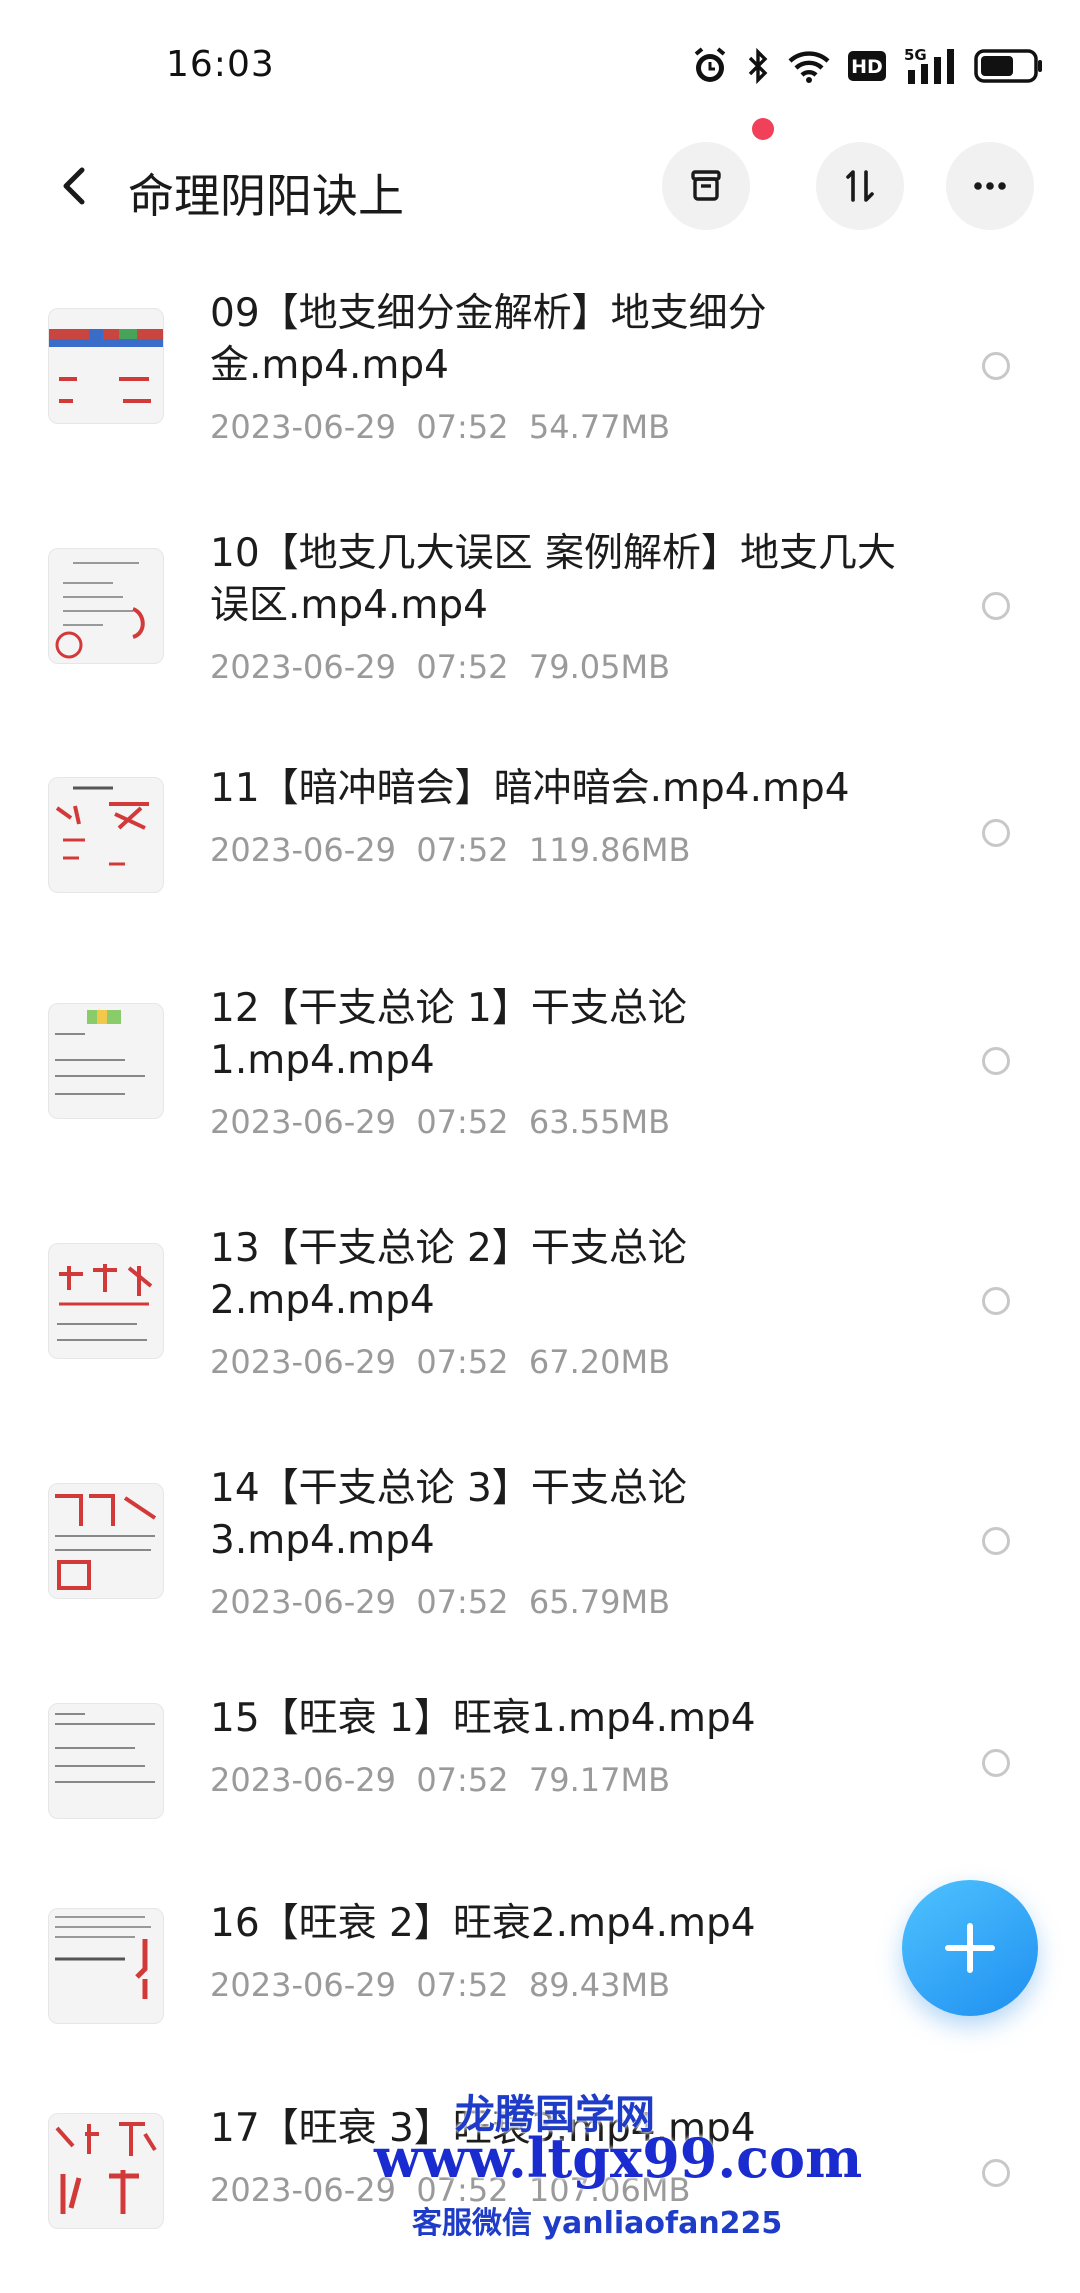 Image resolution: width=1080 pixels, height=2293 pixels. I want to click on app-header: 命理阴阳诀上, so click(540, 190).